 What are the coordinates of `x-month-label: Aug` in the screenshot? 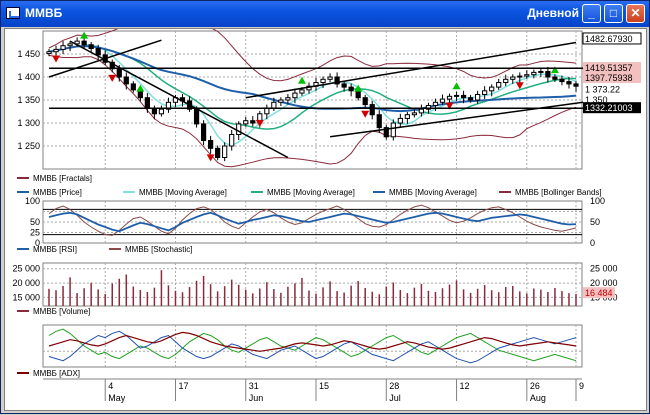 It's located at (538, 398).